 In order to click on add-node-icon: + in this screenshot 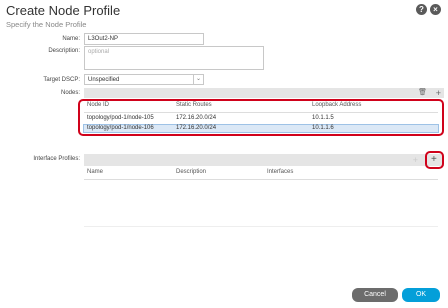, I will do `click(438, 93)`.